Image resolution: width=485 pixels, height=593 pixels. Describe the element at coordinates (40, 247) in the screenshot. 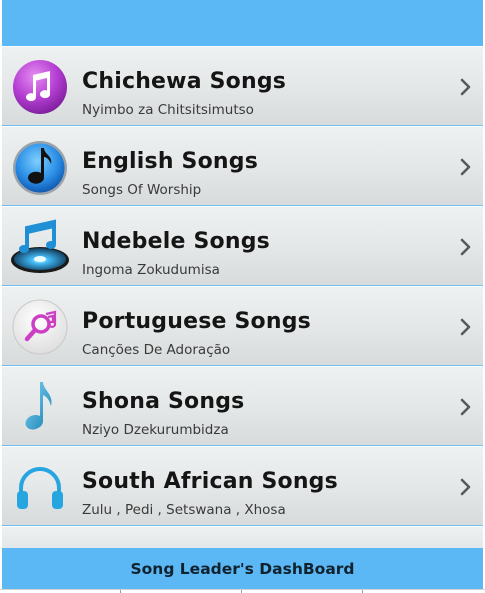

I see `music-disc-icon` at that location.